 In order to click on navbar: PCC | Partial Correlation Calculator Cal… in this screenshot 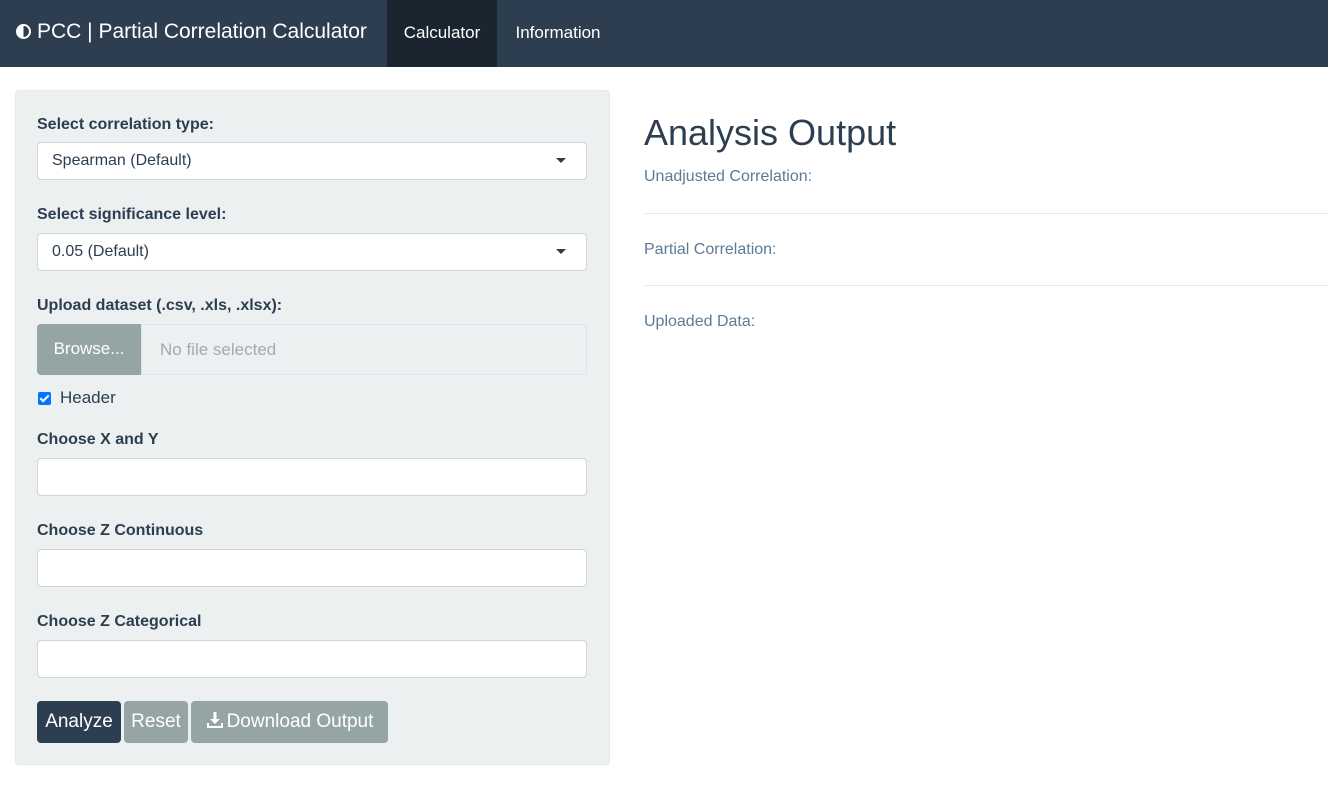, I will do `click(664, 33)`.